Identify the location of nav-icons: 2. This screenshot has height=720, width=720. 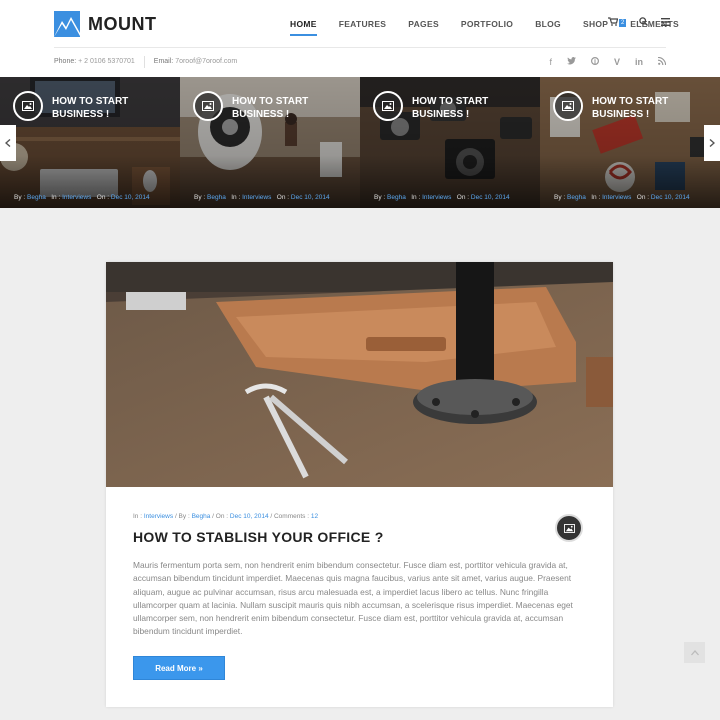
(645, 23).